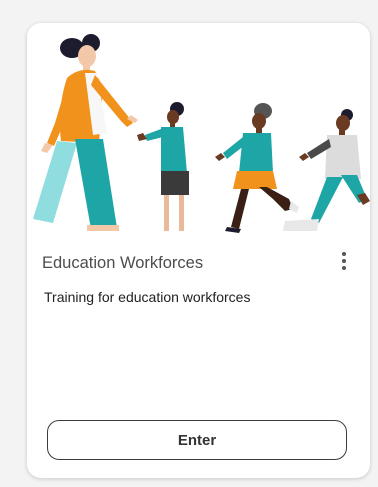 This screenshot has height=487, width=378. What do you see at coordinates (326, 170) in the screenshot?
I see `walking-man-figure` at bounding box center [326, 170].